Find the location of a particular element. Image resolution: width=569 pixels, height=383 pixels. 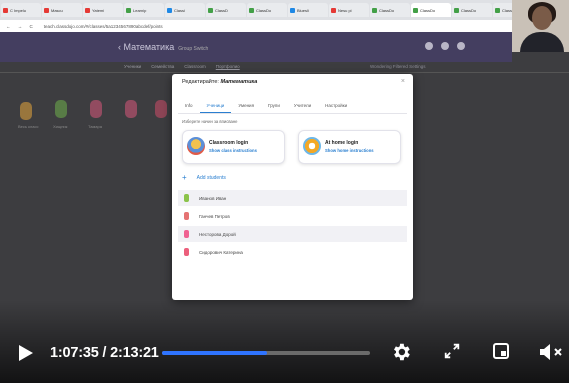

profile-icon is located at coordinates (461, 46).